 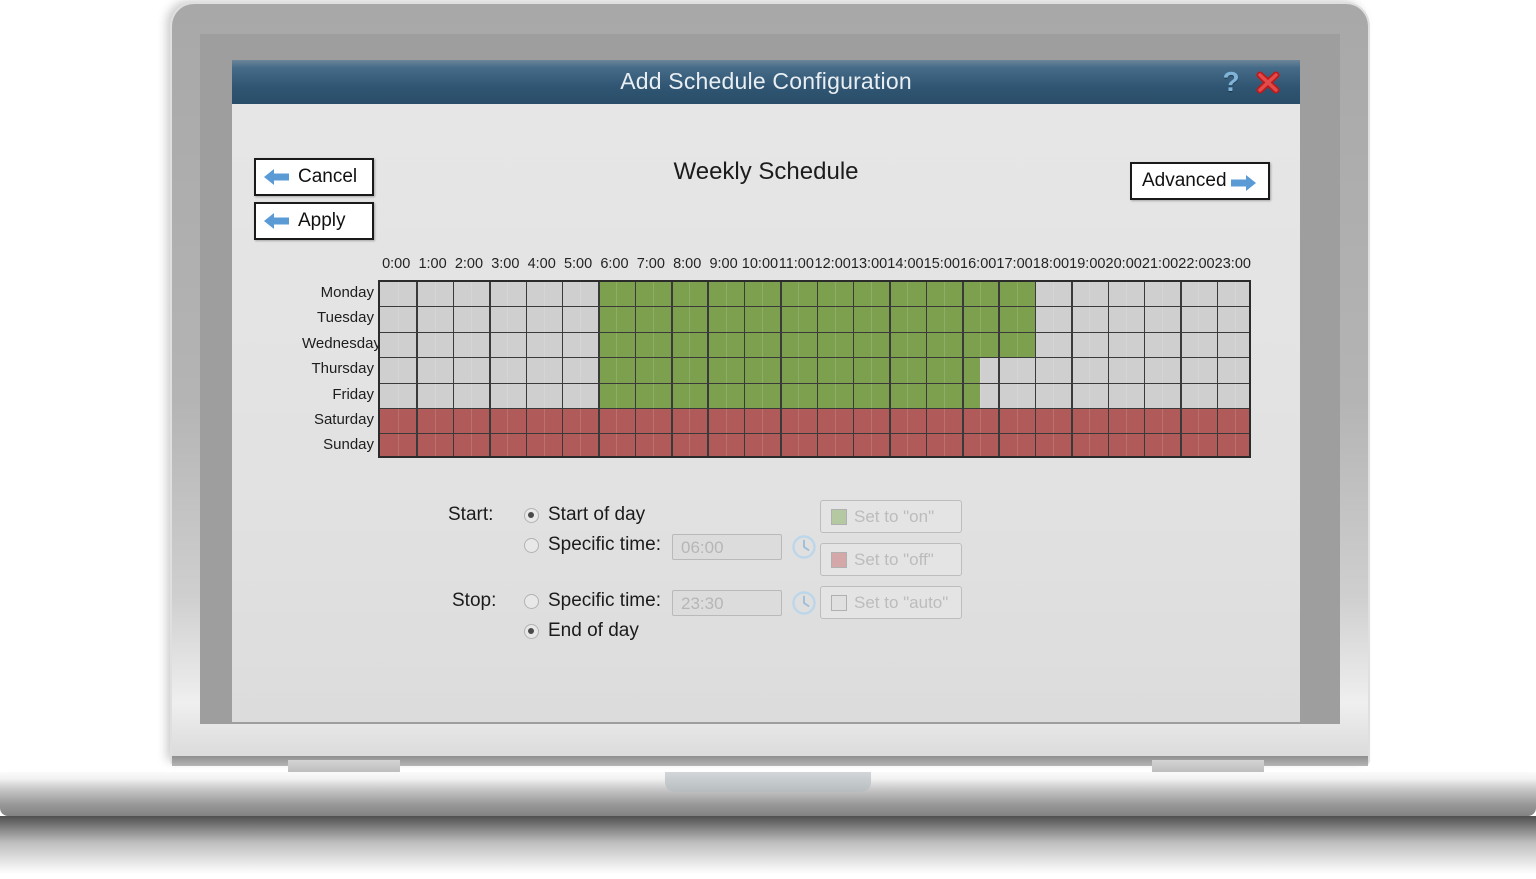 I want to click on hour-label: 13:00, so click(x=869, y=264).